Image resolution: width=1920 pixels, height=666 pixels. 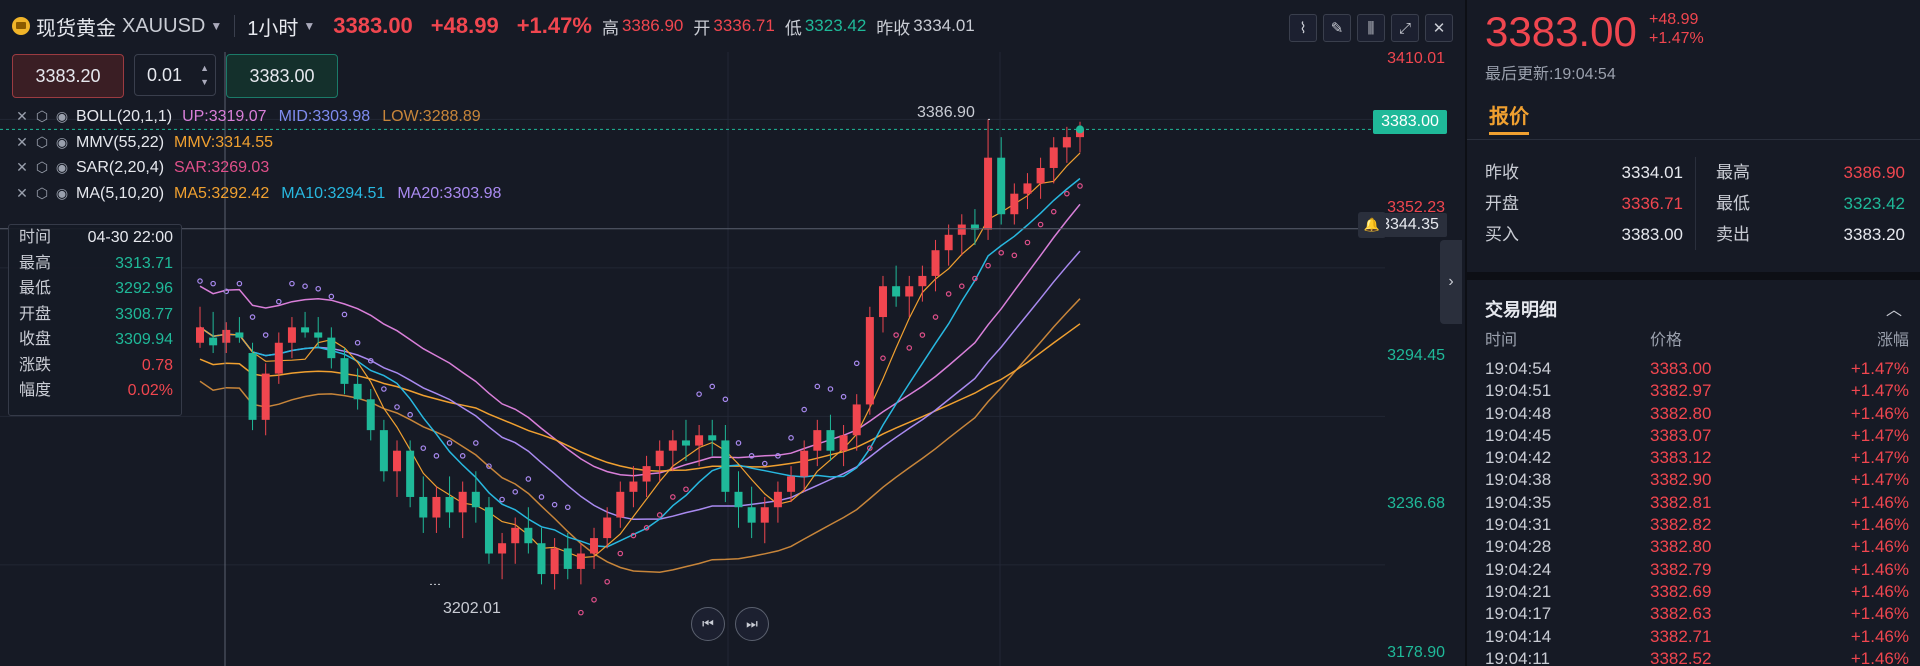 I want to click on quantity-stepper: 0.01 ▲ ▼, so click(x=175, y=75).